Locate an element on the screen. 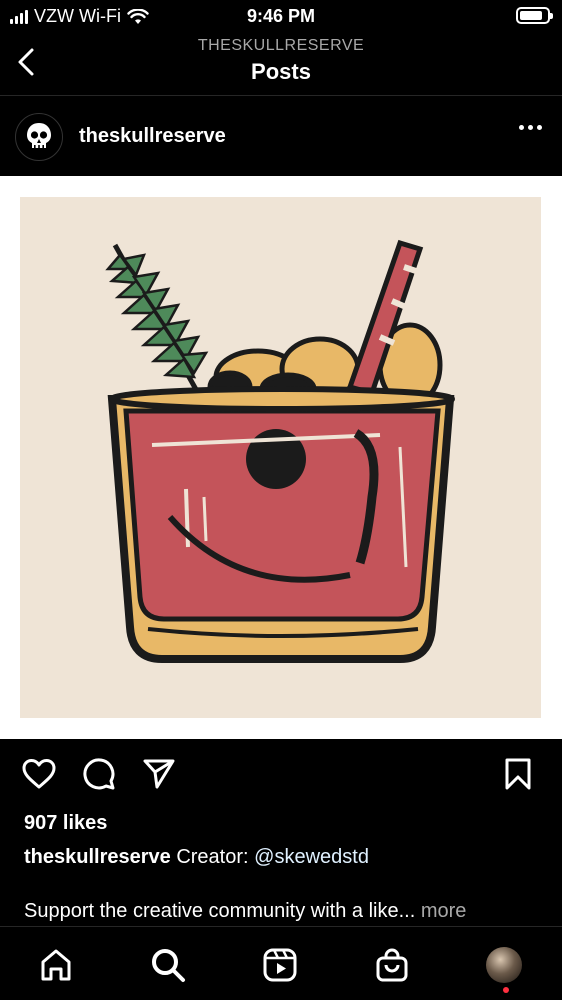 Image resolution: width=562 pixels, height=1000 pixels. tab-shop is located at coordinates (392, 965).